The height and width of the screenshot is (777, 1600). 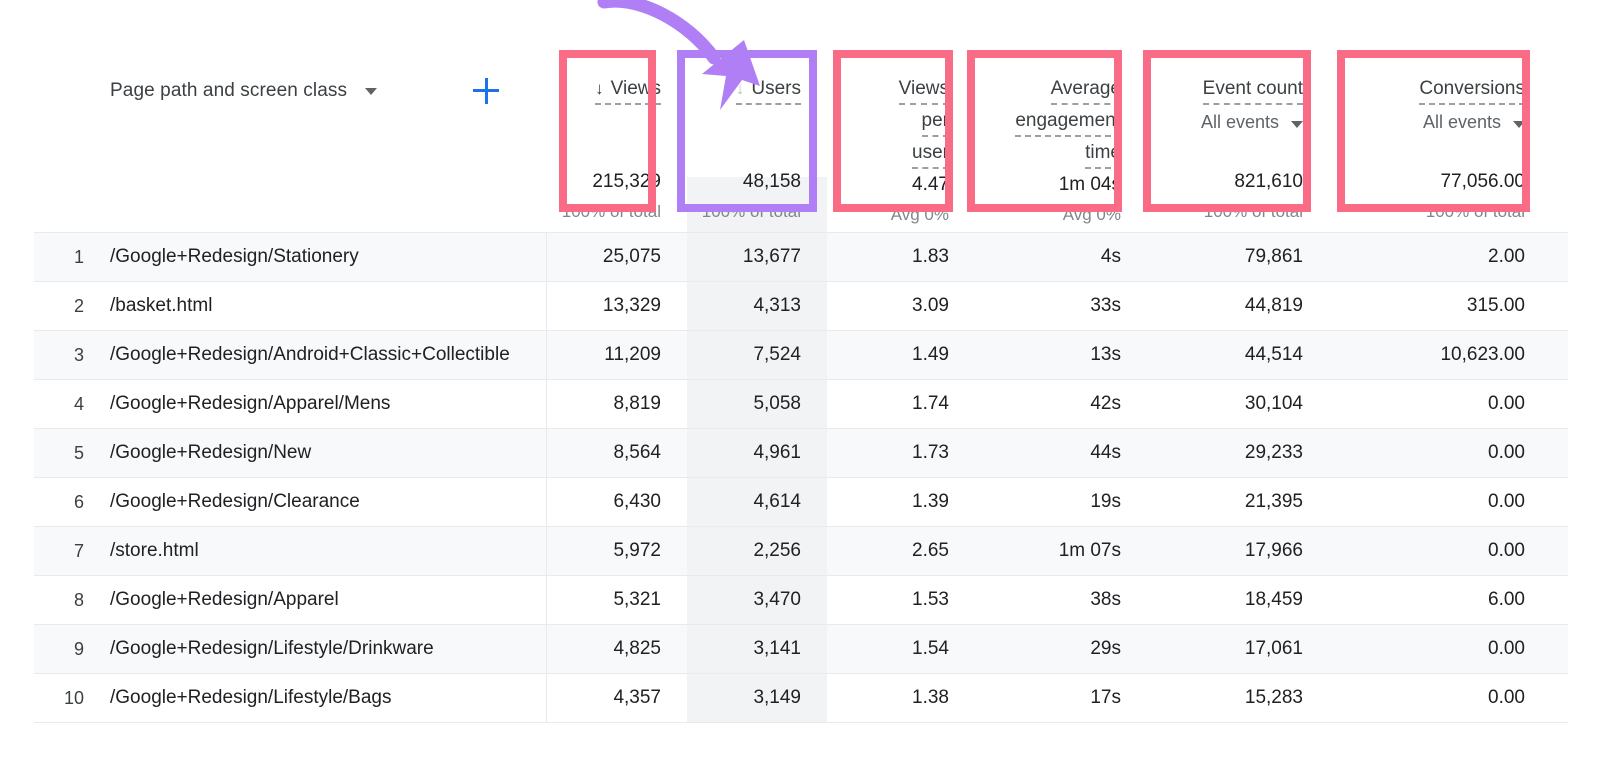 What do you see at coordinates (930, 599) in the screenshot?
I see `row-views-per-user: 1.53` at bounding box center [930, 599].